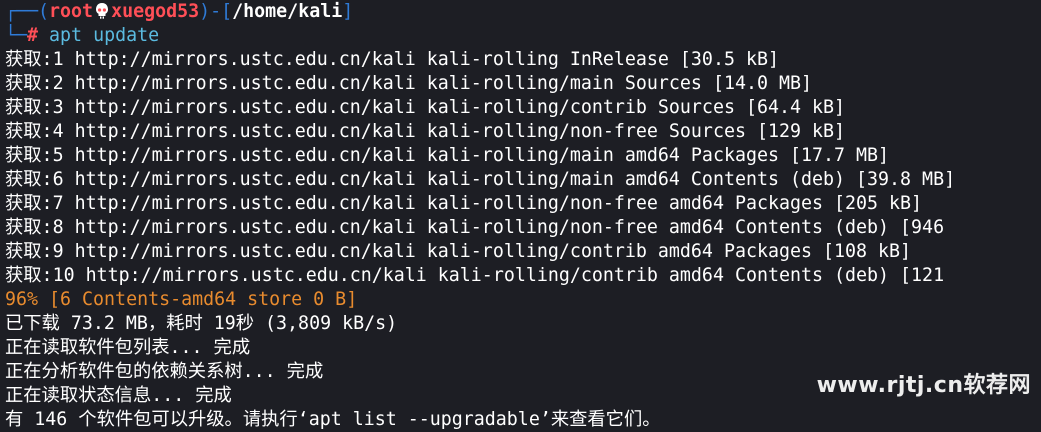  What do you see at coordinates (287, 11) in the screenshot?
I see `prompt-path: /home/kali` at bounding box center [287, 11].